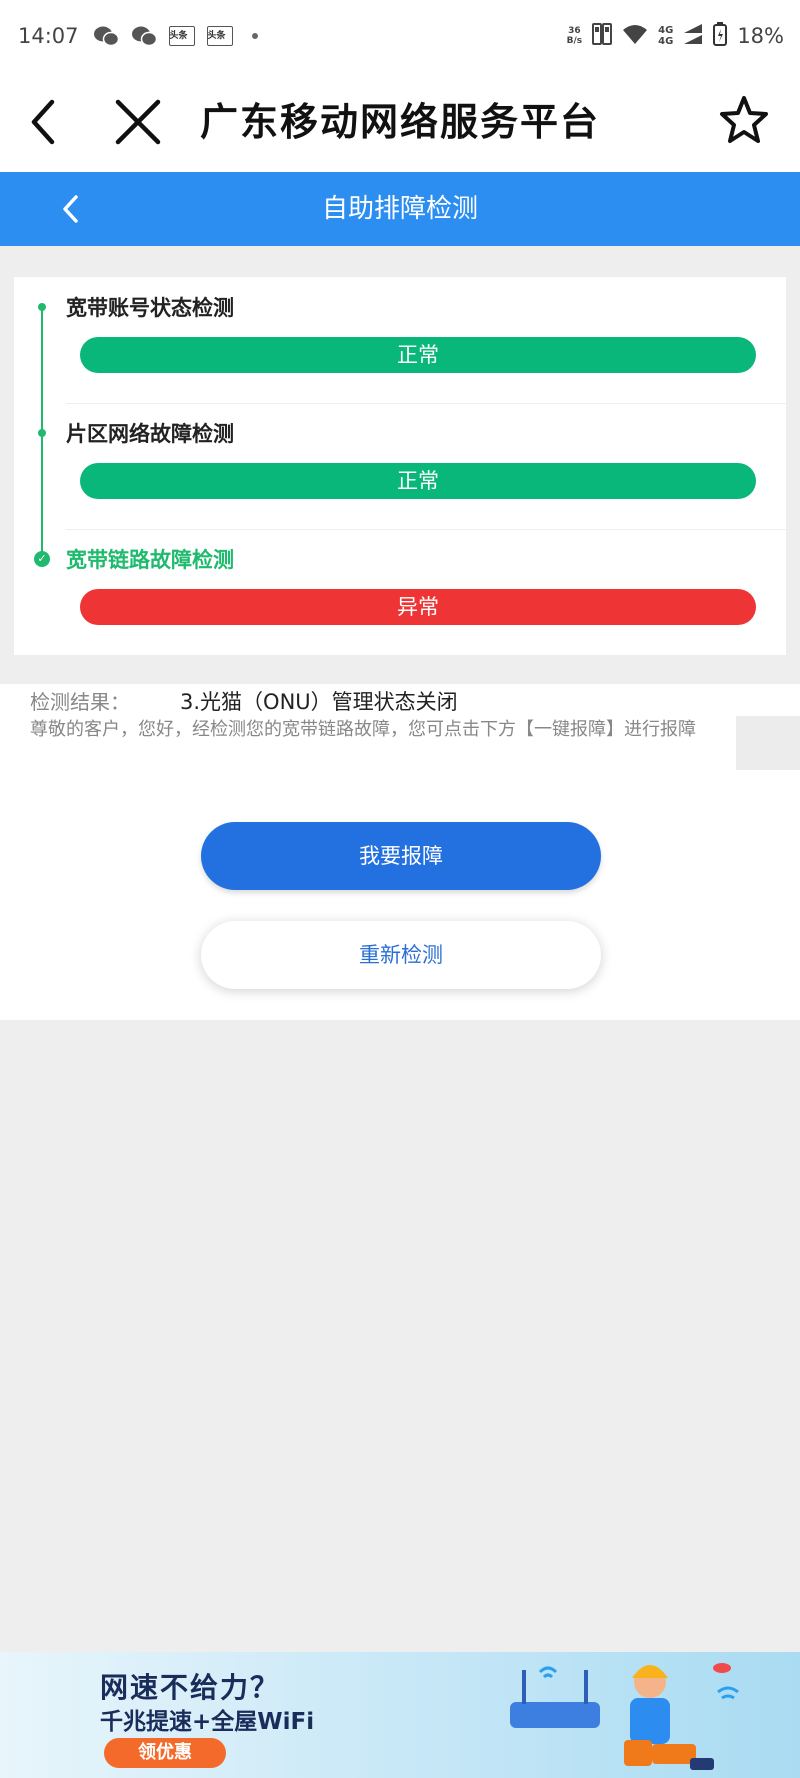  What do you see at coordinates (150, 308) in the screenshot?
I see `check-title-account: 宽带账号状态检测` at bounding box center [150, 308].